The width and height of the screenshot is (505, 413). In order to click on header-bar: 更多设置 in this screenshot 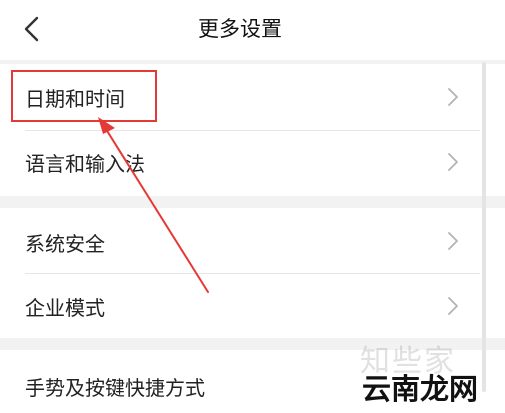, I will do `click(252, 30)`.